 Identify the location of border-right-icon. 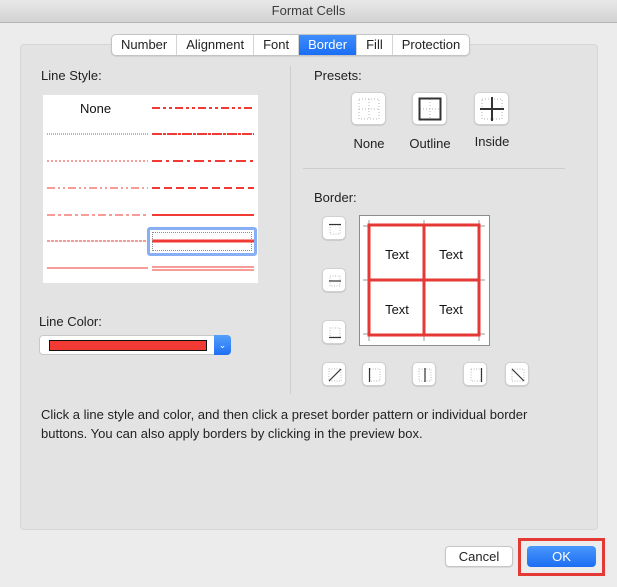
(476, 375).